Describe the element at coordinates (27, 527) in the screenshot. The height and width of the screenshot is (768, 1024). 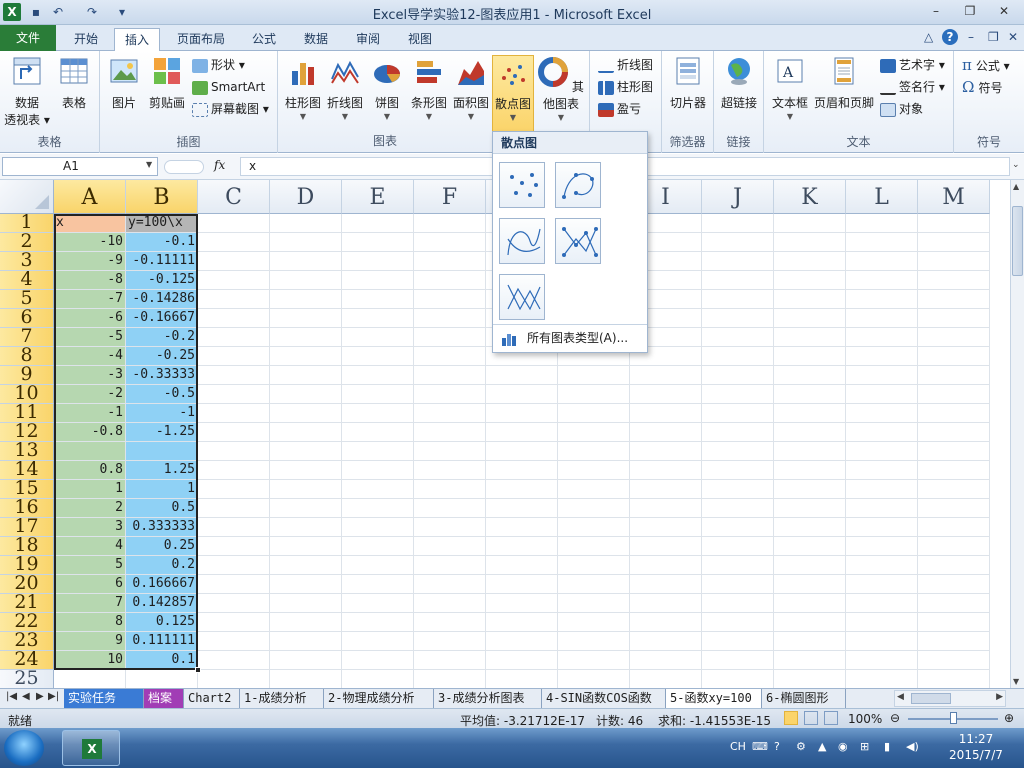
I see `row-header: 17` at that location.